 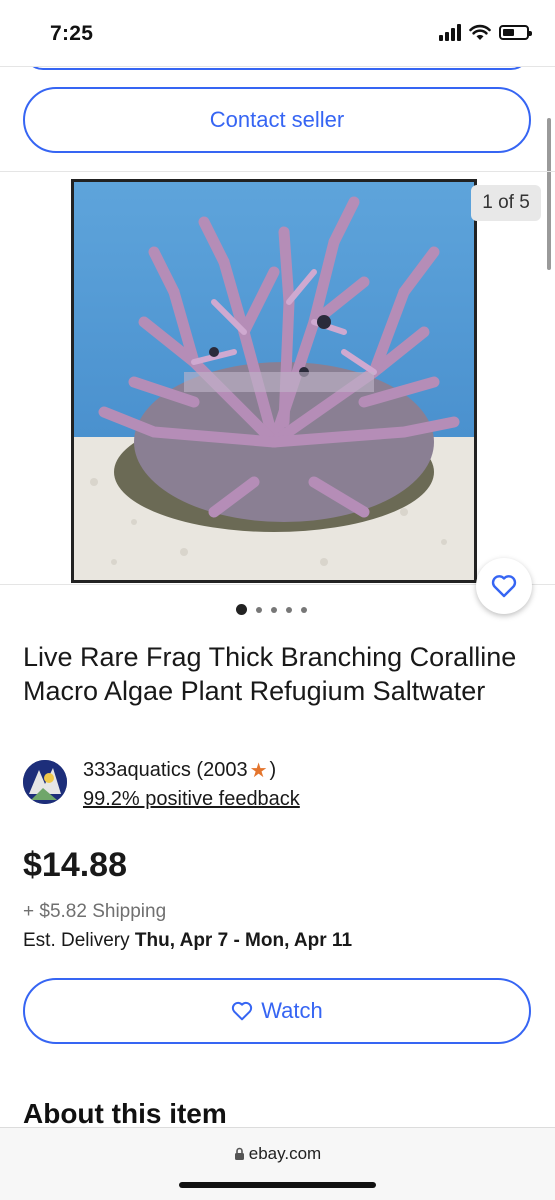 I want to click on url-text: ebay.com, so click(x=285, y=1153).